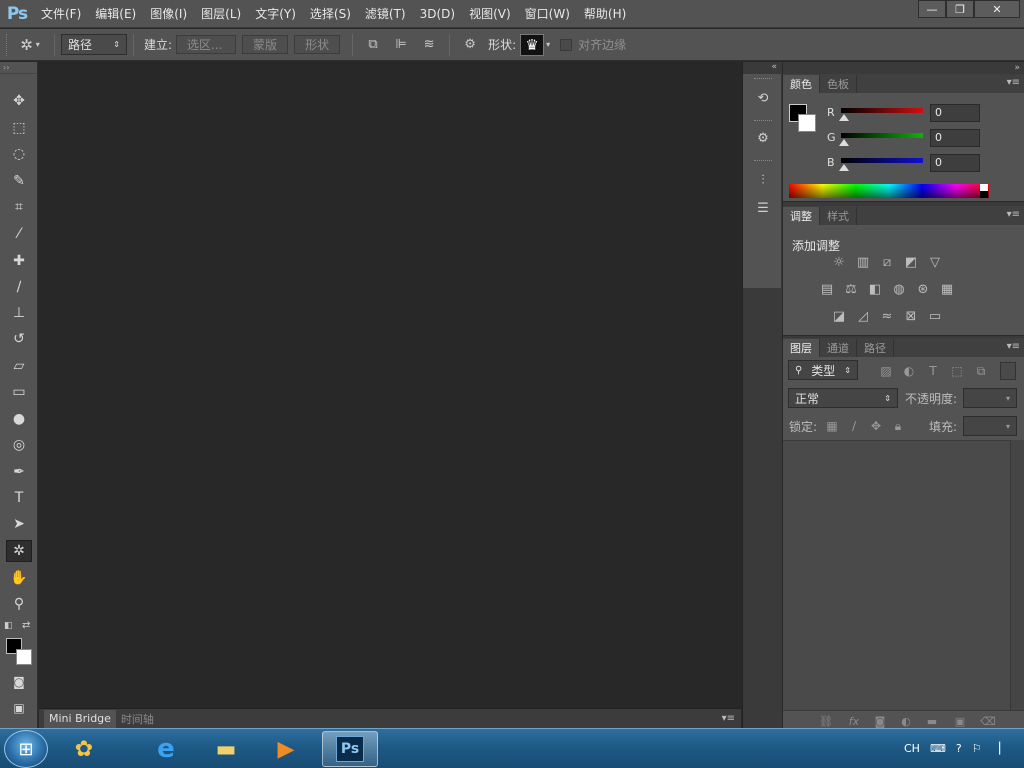 The width and height of the screenshot is (1024, 768). What do you see at coordinates (923, 289) in the screenshot?
I see `channel-mixer-icon: ⊛` at bounding box center [923, 289].